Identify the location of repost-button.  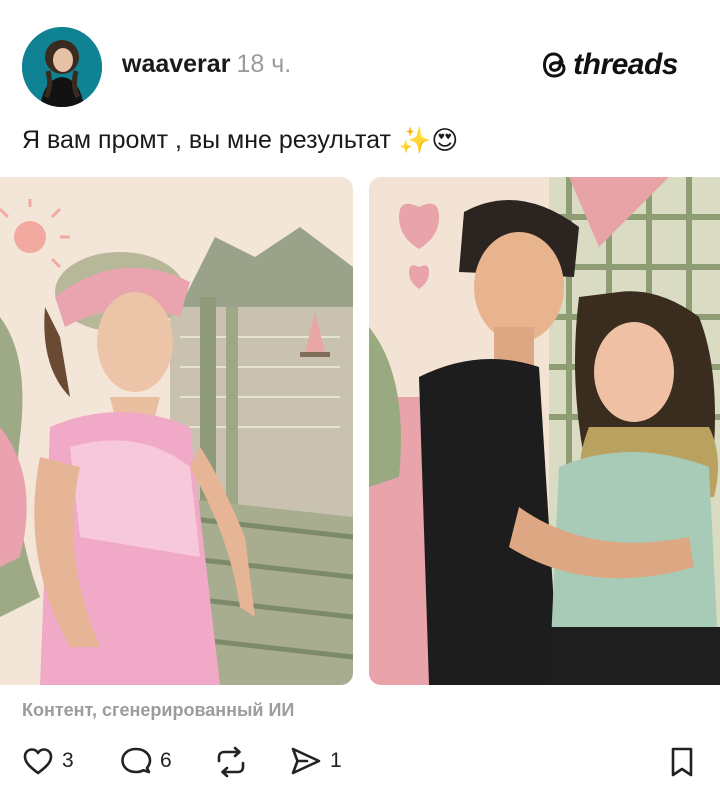
(231, 762).